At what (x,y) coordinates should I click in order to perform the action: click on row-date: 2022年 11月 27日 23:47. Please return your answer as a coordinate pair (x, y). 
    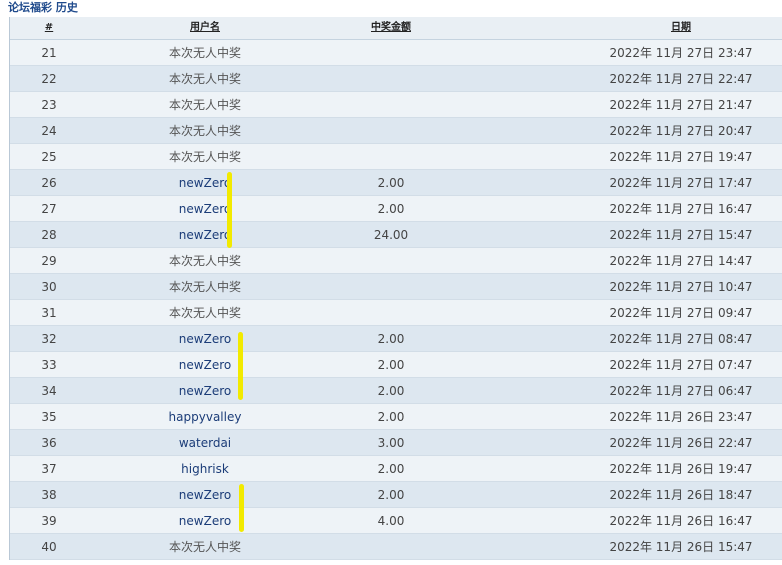
    Looking at the image, I should click on (681, 53).